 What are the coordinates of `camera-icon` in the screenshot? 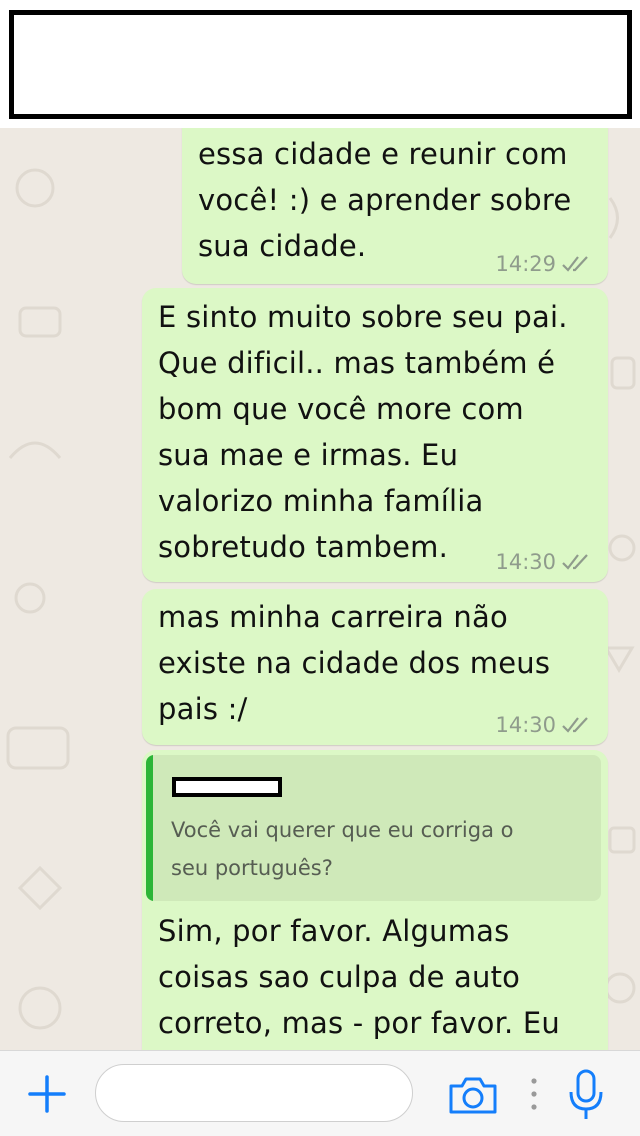 It's located at (473, 1095).